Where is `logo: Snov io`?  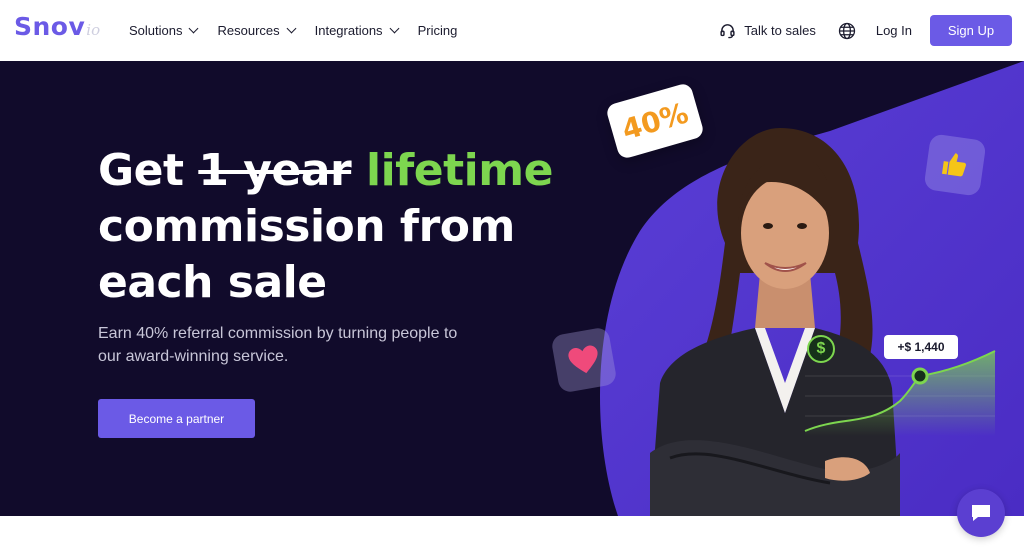 logo: Snov io is located at coordinates (57, 30).